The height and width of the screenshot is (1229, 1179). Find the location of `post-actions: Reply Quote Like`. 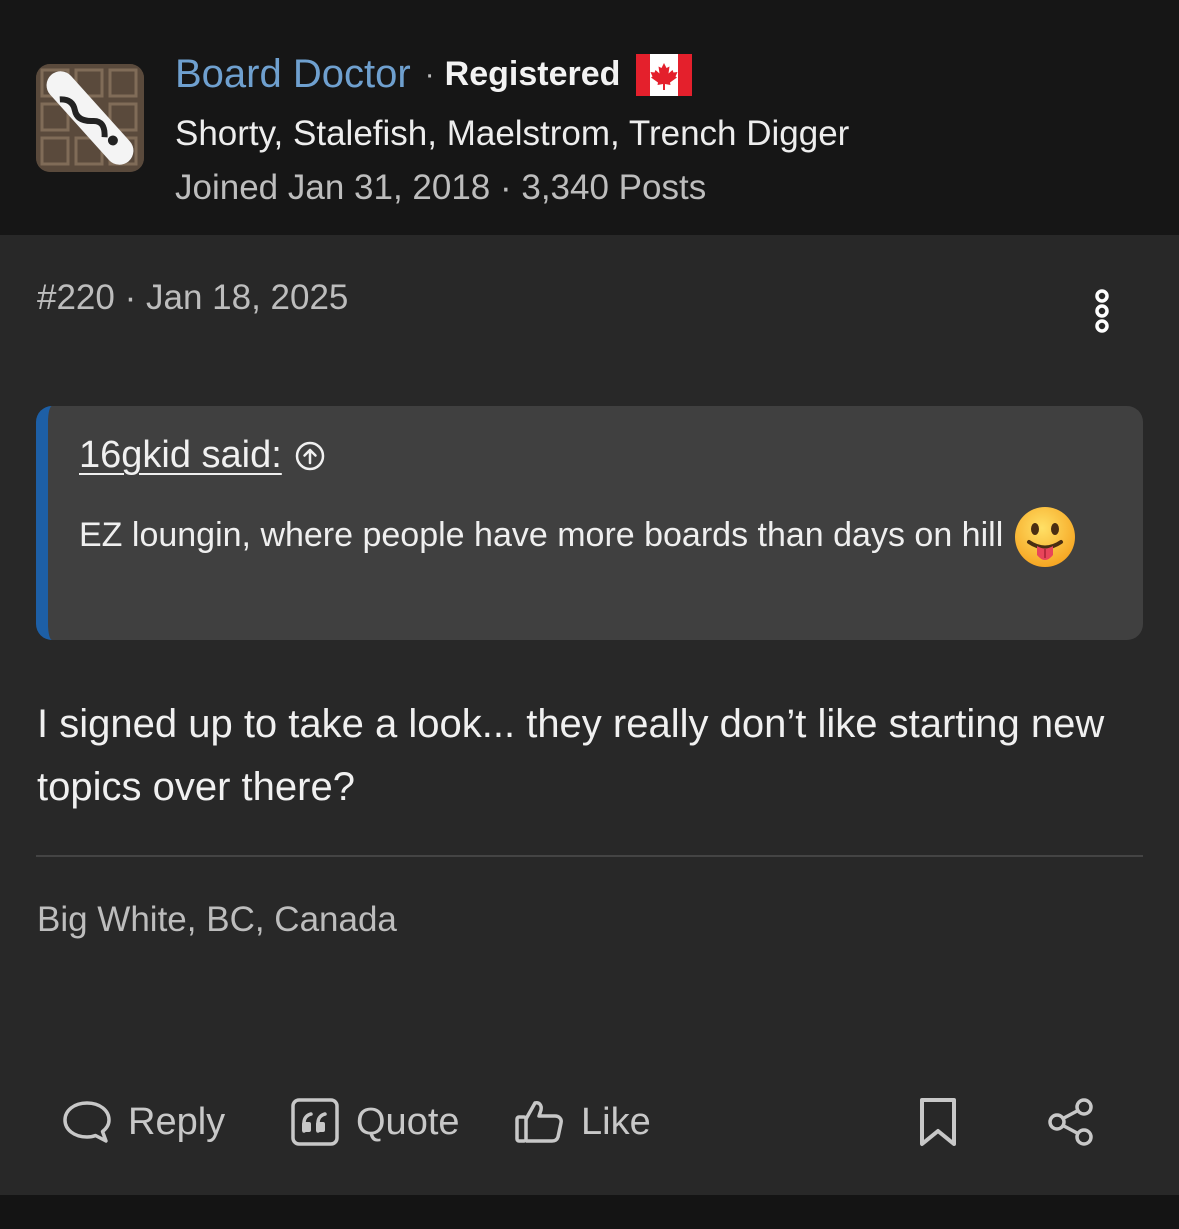

post-actions: Reply Quote Like is located at coordinates (589, 1122).